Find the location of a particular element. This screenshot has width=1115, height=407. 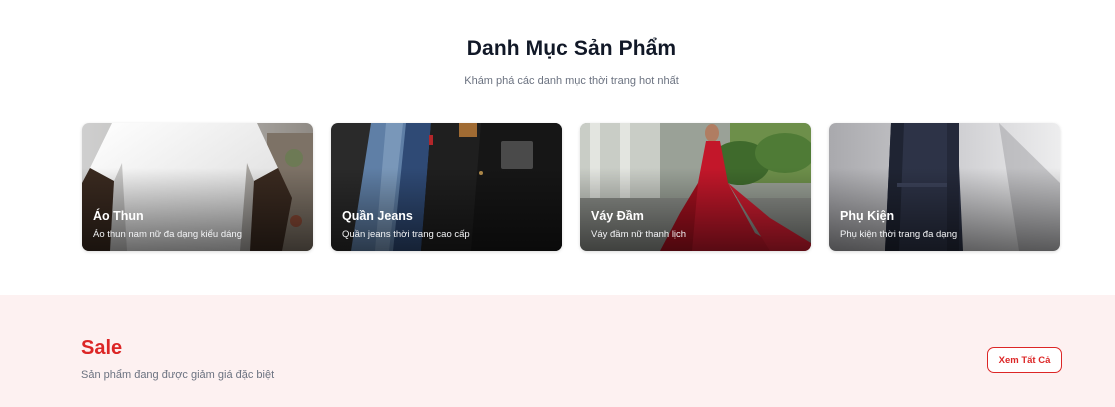

category-title: Váy Đầm is located at coordinates (617, 216).